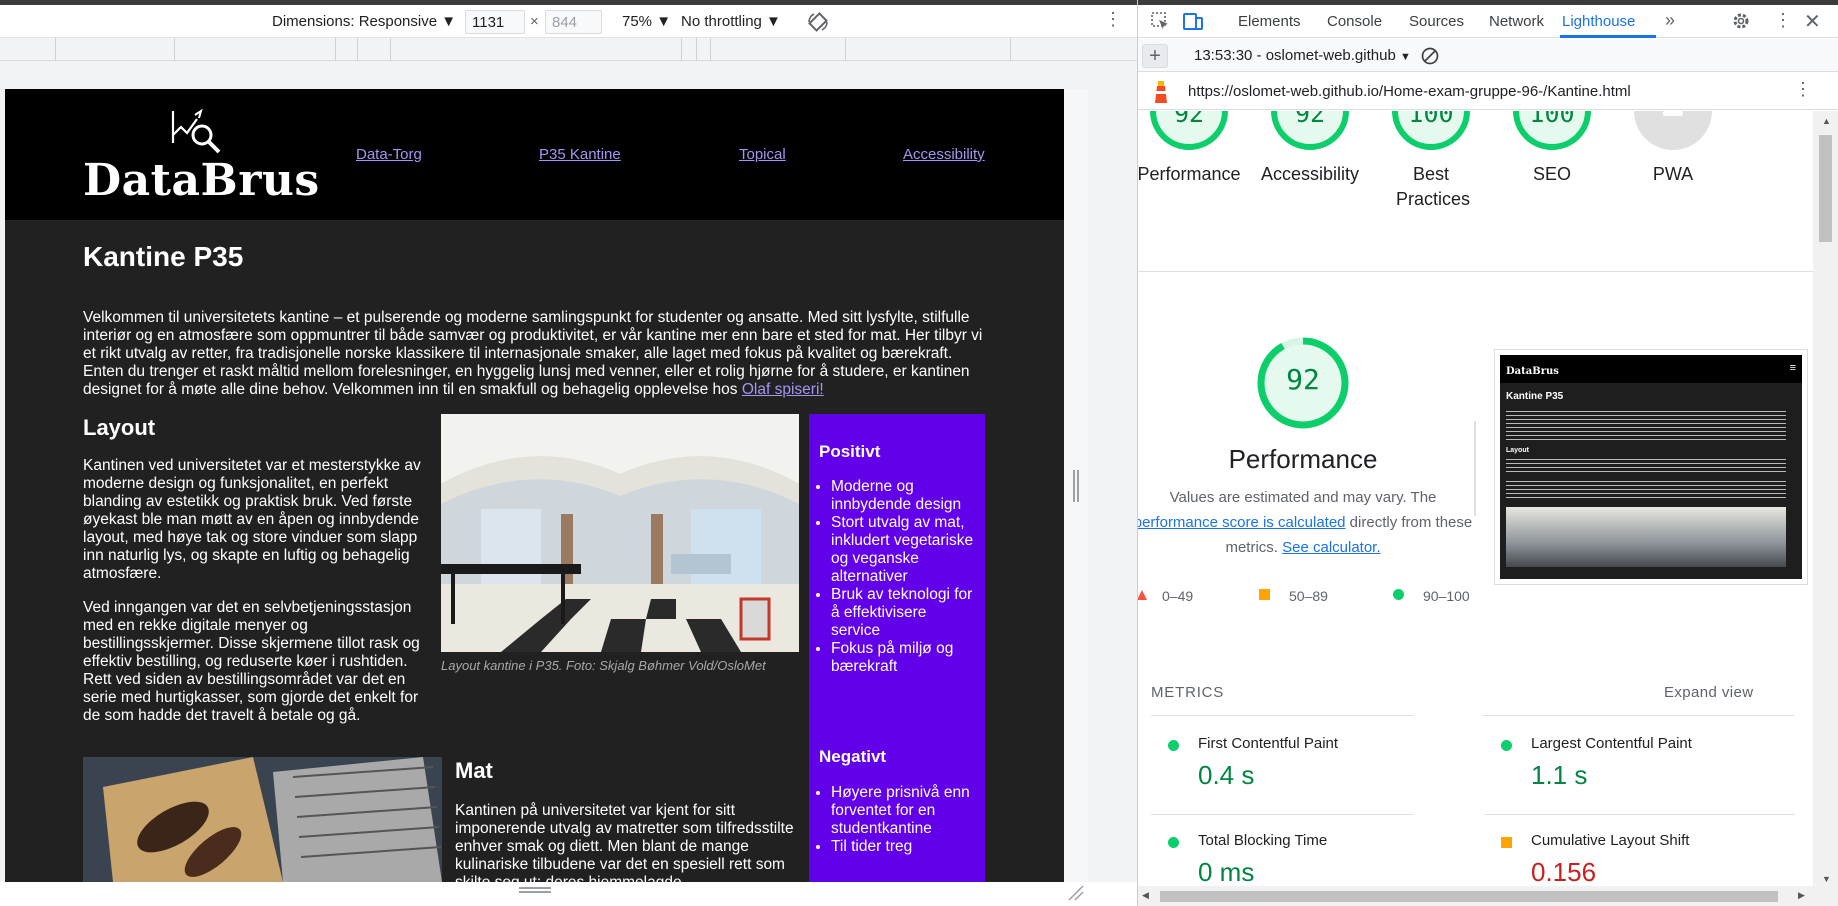 The image size is (1838, 906). Describe the element at coordinates (495, 22) in the screenshot. I see `width-input: 1131` at that location.